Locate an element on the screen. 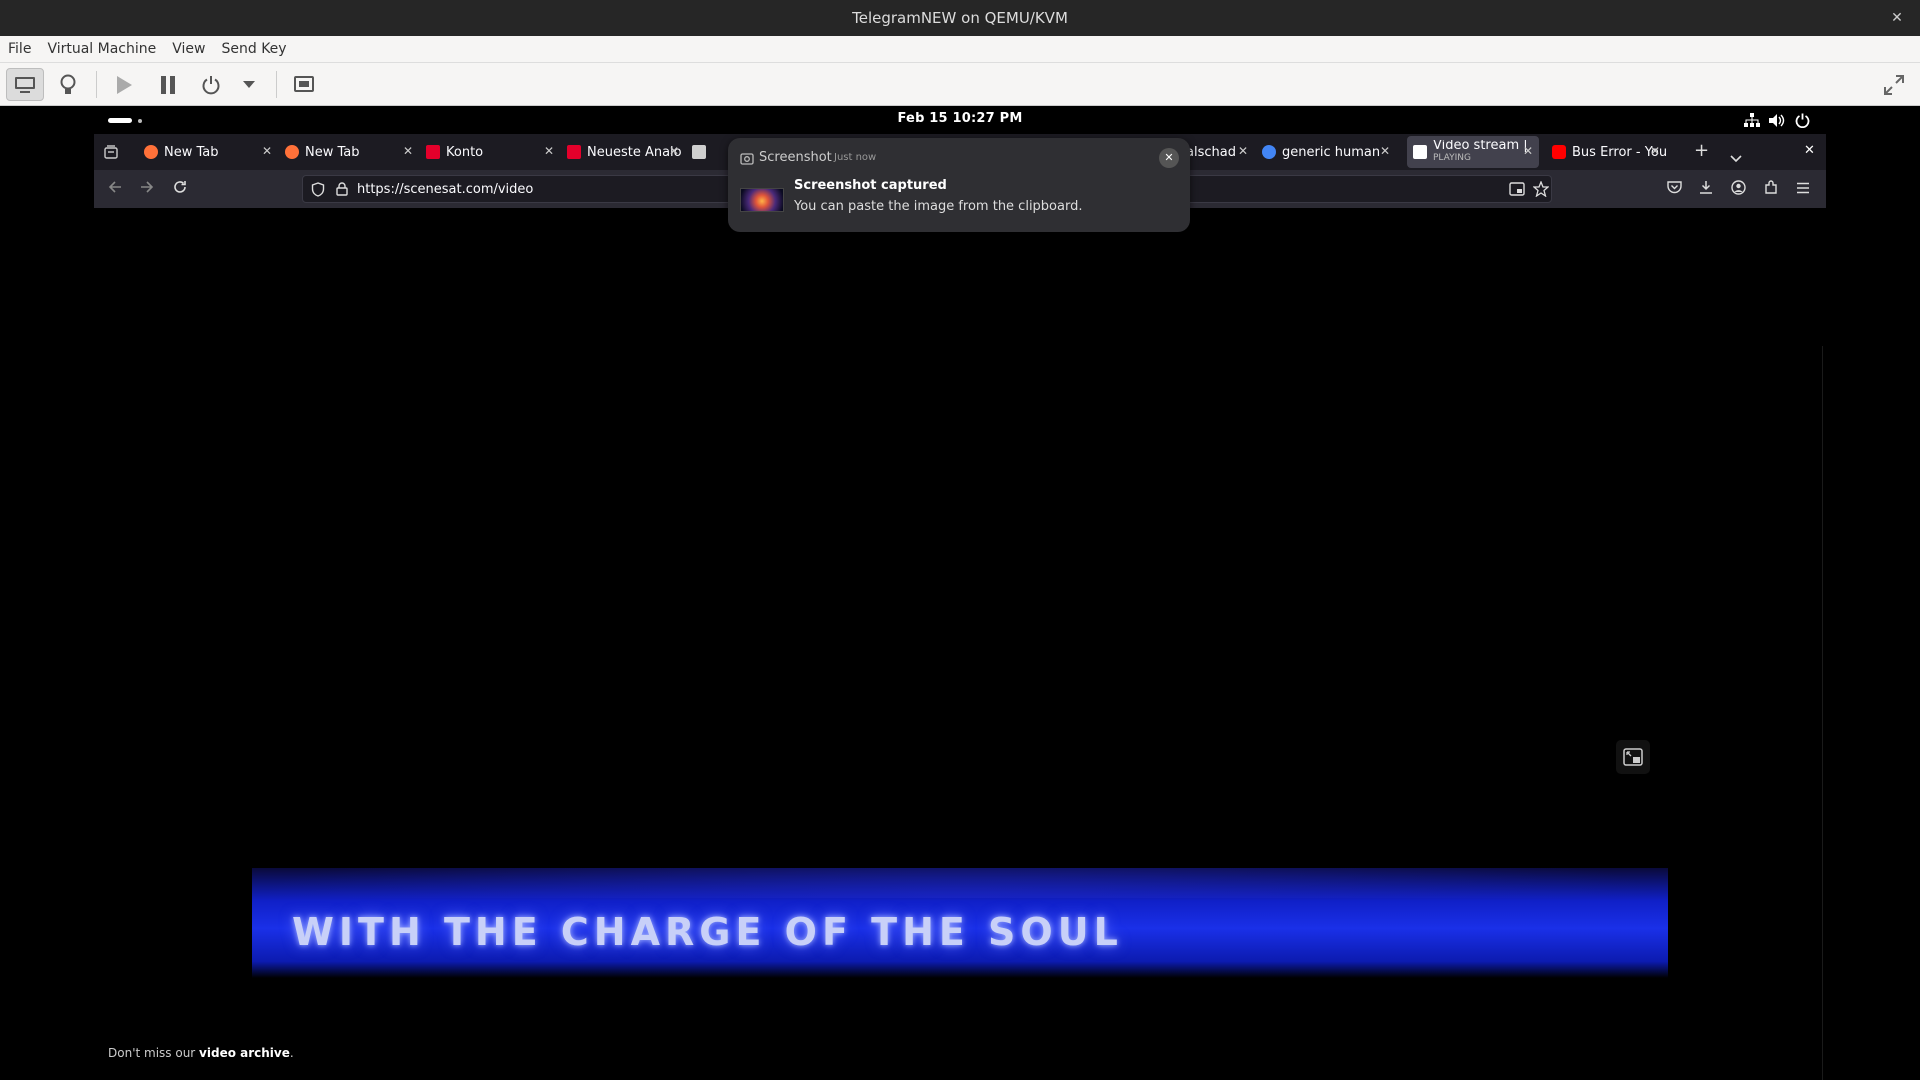  window-close-icon: ✕ is located at coordinates (1897, 18).